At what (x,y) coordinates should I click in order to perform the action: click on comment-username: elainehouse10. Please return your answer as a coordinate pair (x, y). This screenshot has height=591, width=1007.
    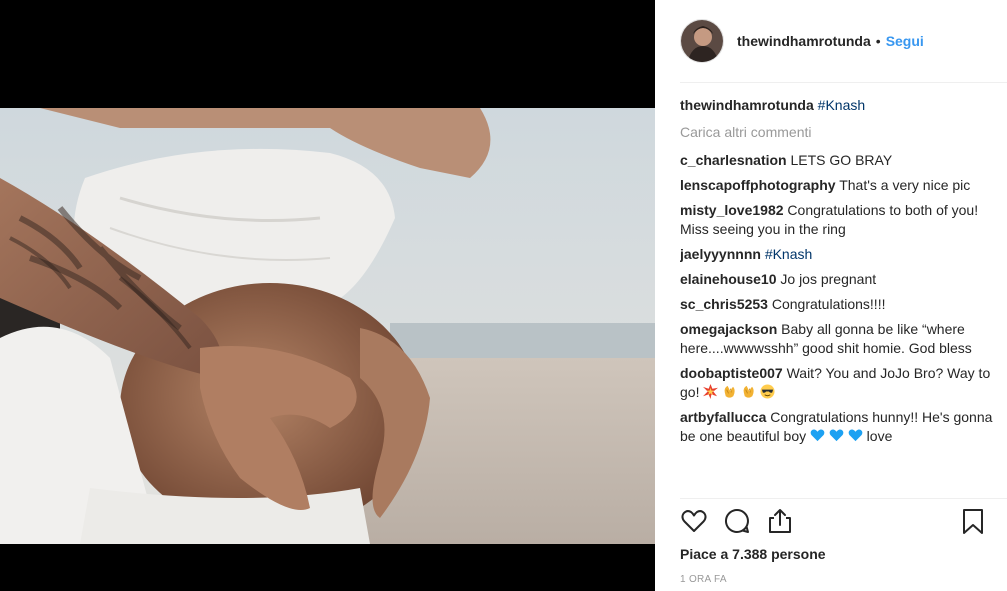
    Looking at the image, I should click on (728, 279).